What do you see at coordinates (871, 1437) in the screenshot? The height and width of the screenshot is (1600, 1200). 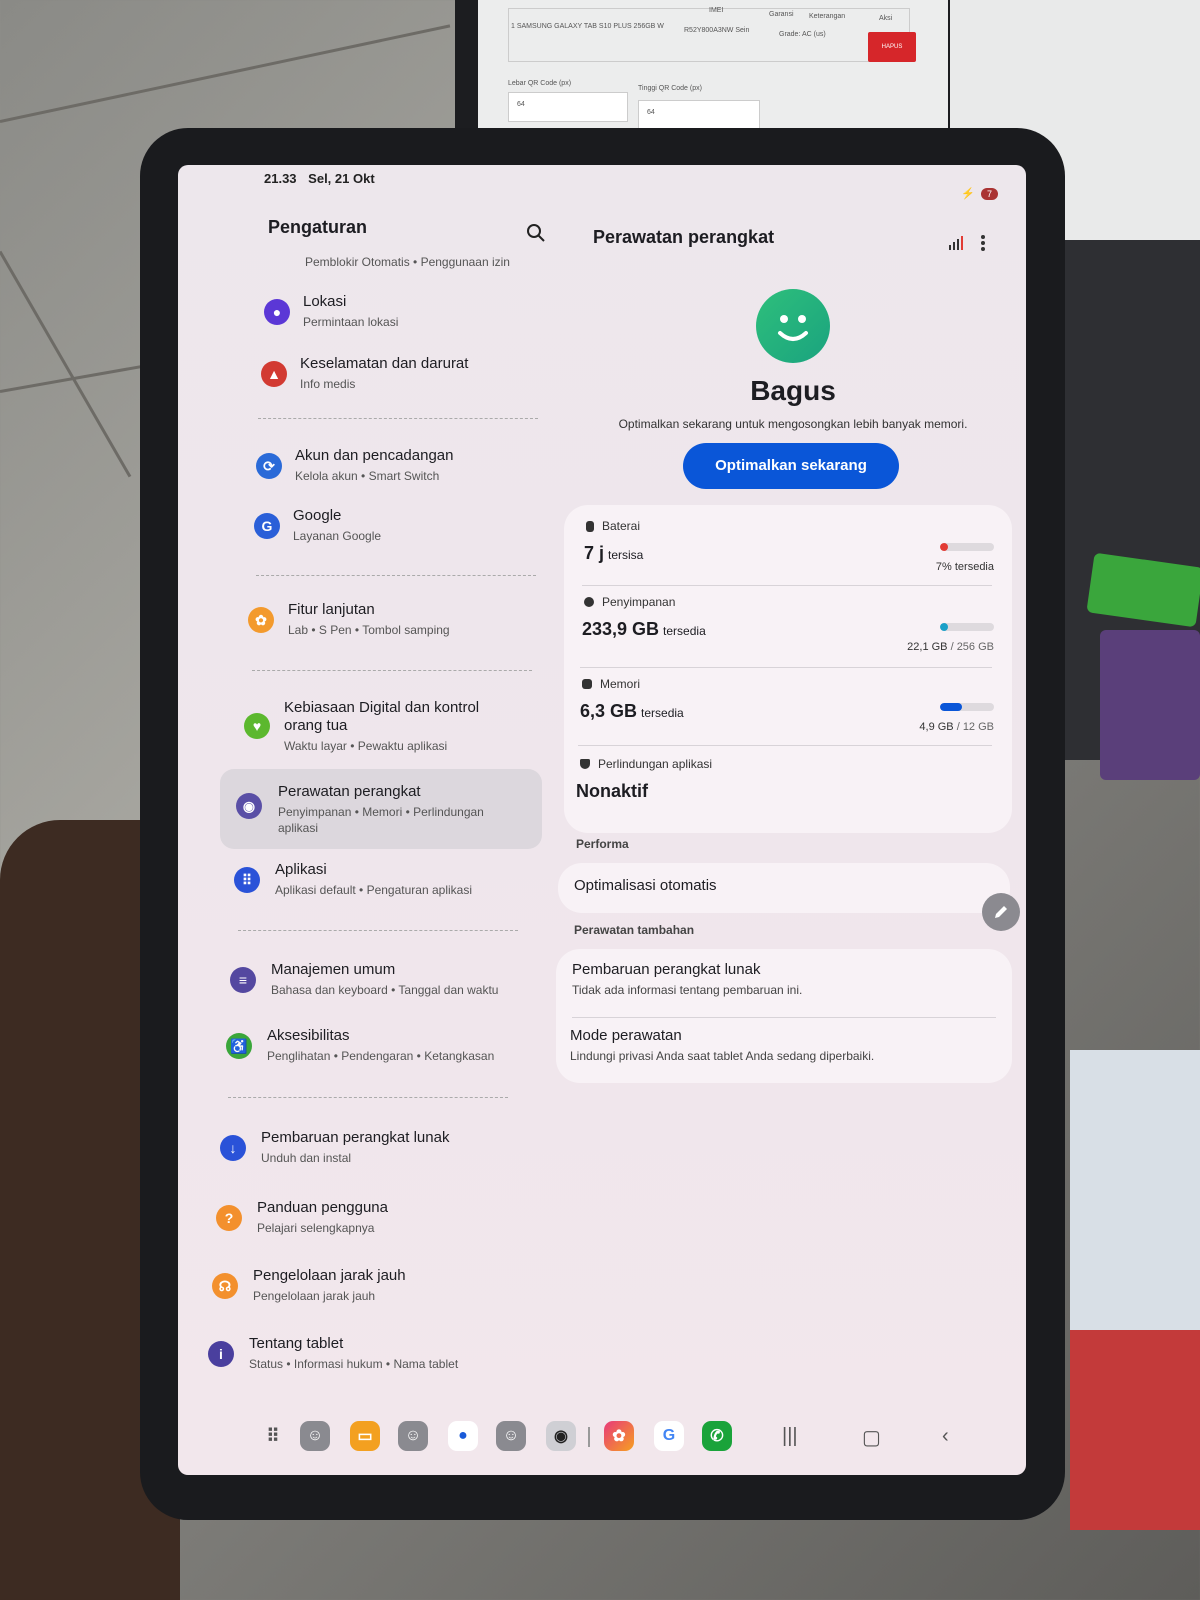 I see `home-icon: ▢` at bounding box center [871, 1437].